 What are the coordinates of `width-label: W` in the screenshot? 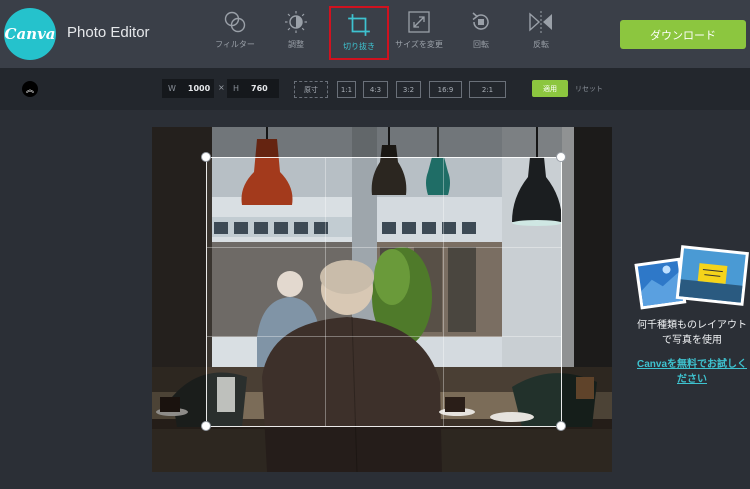 It's located at (172, 88).